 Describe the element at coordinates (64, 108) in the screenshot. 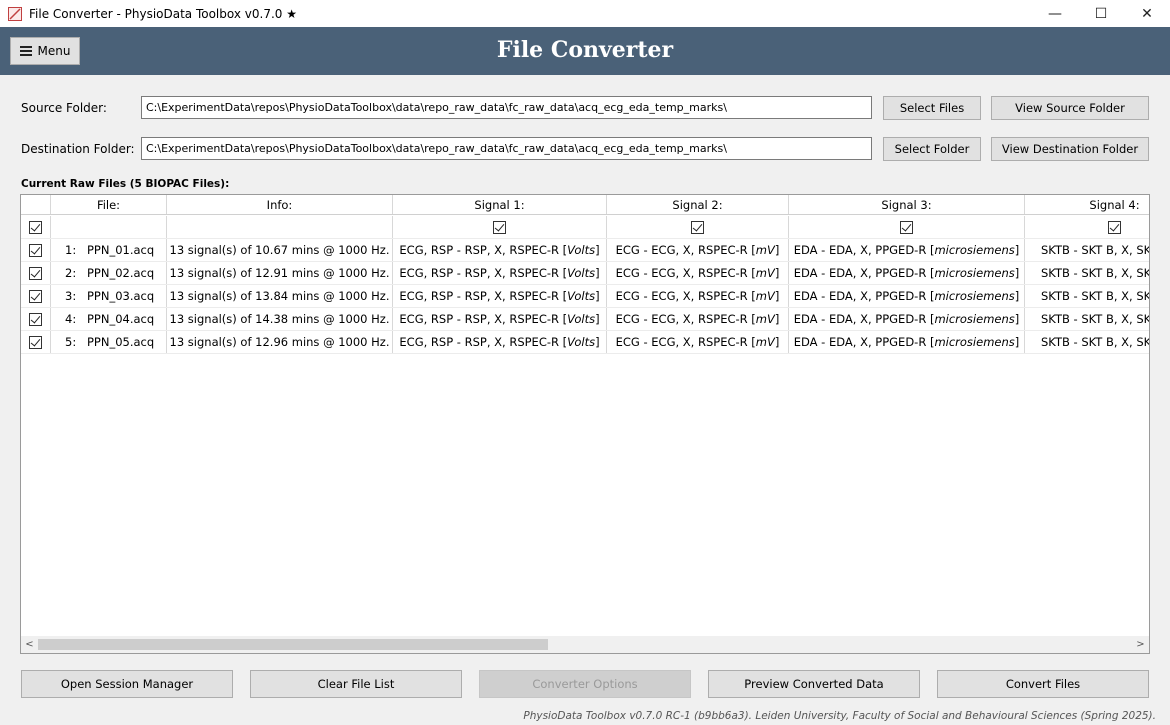

I see `source-folder-label: Source Folder:` at that location.